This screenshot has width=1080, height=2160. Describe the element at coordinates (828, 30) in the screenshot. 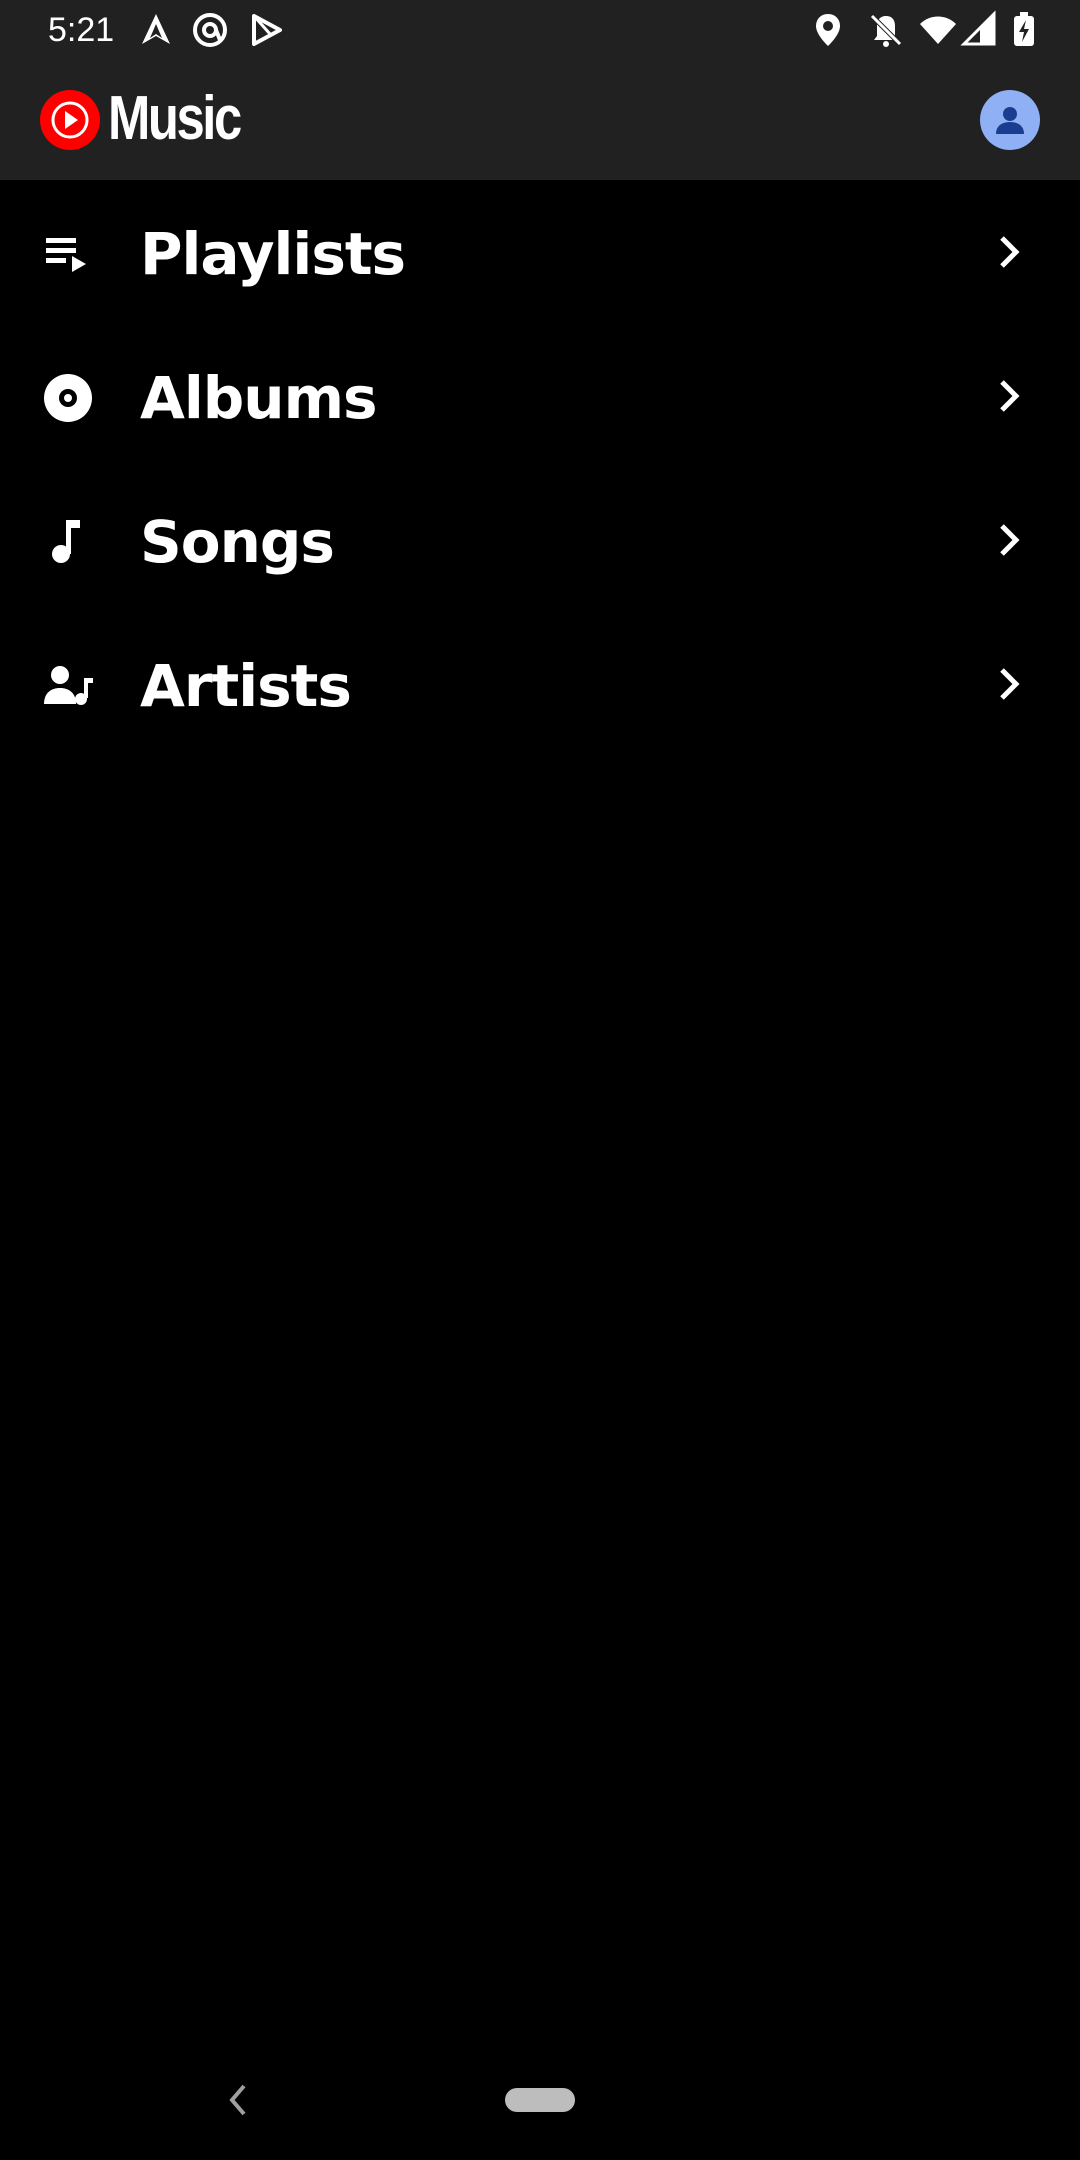

I see `location-icon` at that location.